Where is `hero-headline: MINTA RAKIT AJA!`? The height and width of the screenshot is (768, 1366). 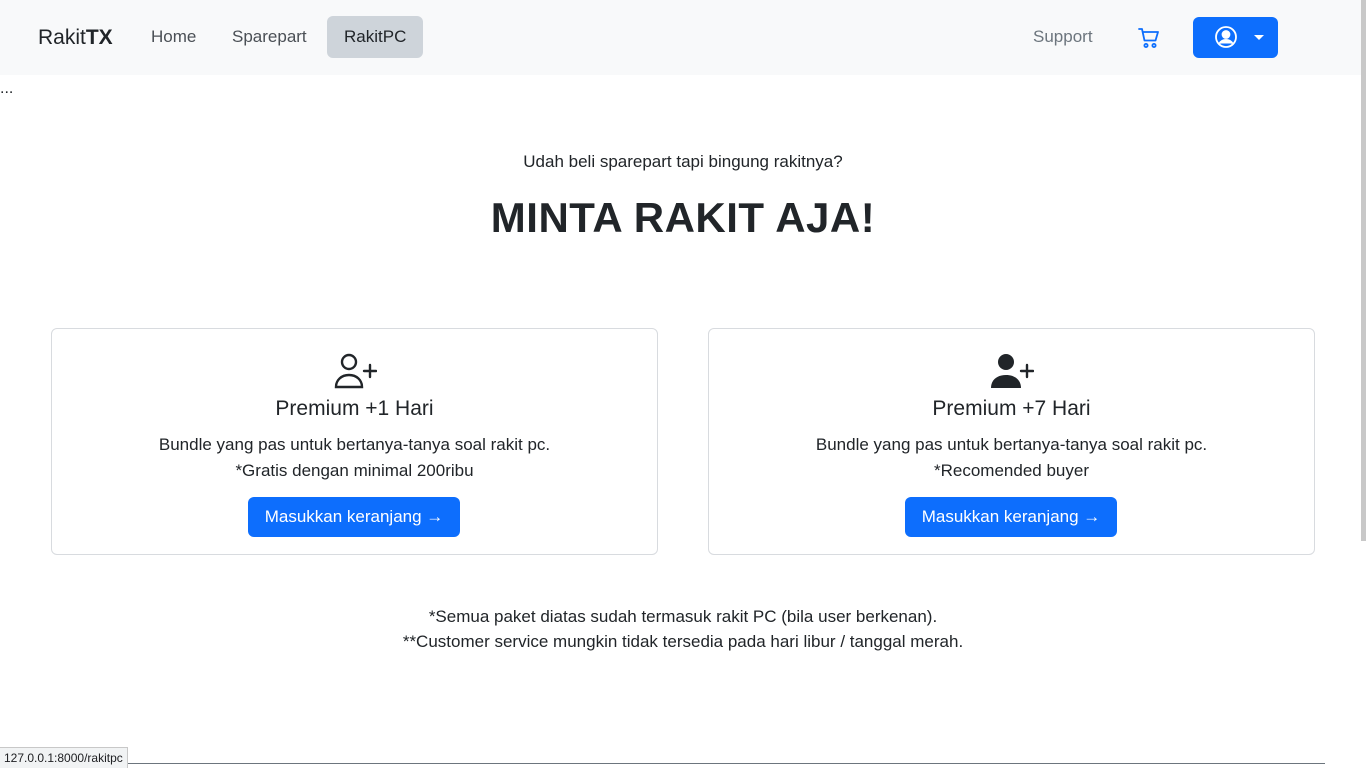
hero-headline: MINTA RAKIT AJA! is located at coordinates (683, 217).